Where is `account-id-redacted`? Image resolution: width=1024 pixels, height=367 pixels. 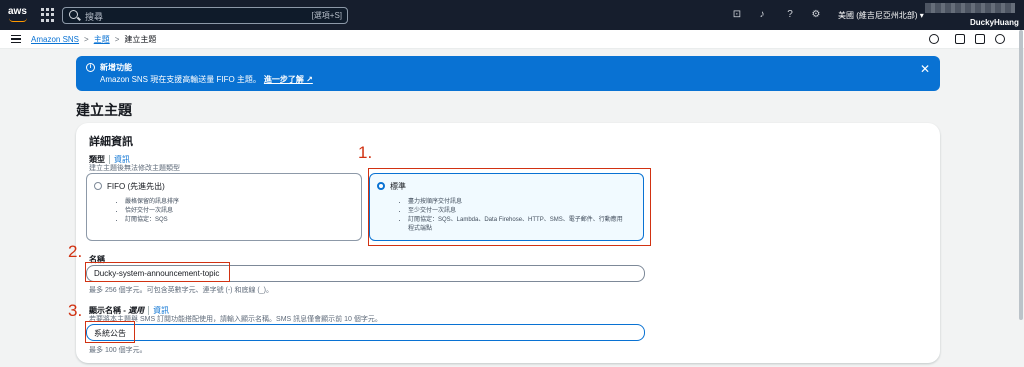
account-id-redacted is located at coordinates (970, 8).